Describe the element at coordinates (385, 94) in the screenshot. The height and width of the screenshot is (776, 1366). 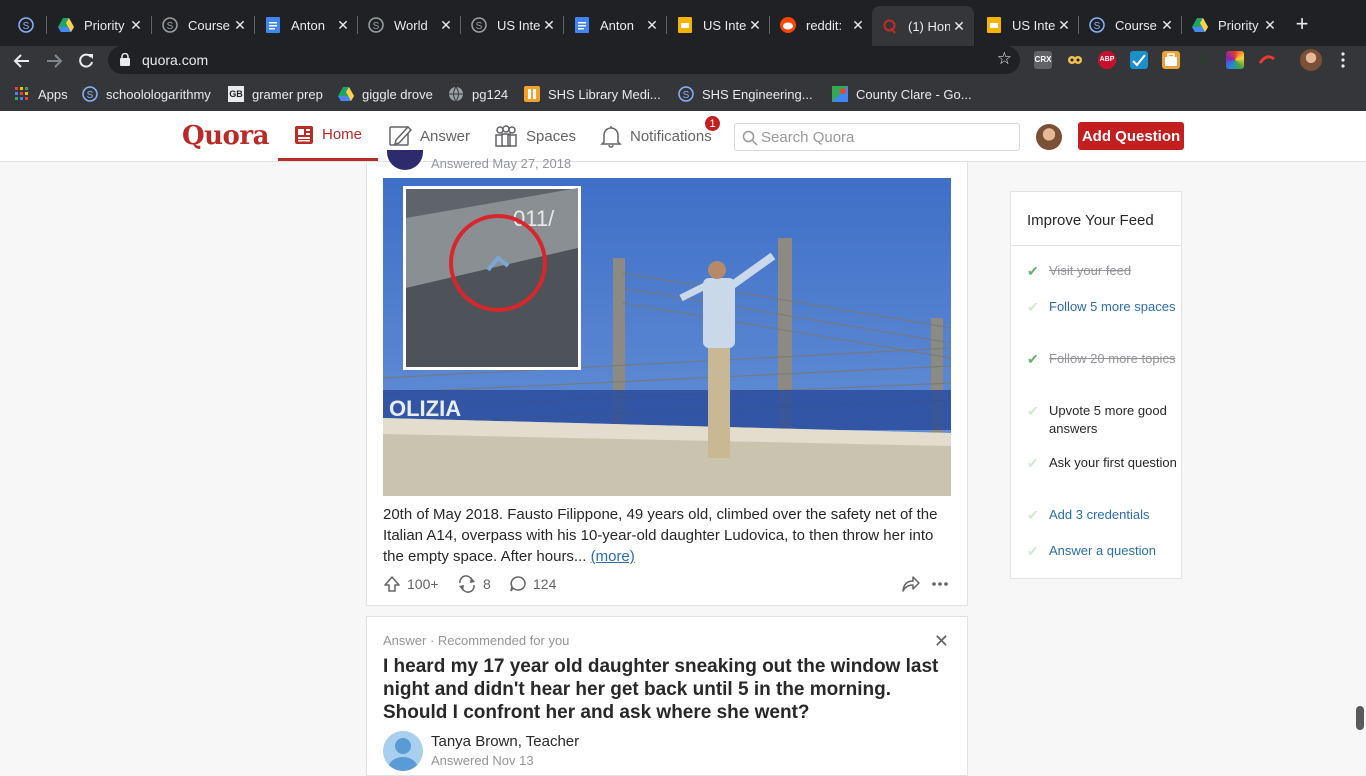
I see `bookmark-giggle-drove: giggle drove` at that location.